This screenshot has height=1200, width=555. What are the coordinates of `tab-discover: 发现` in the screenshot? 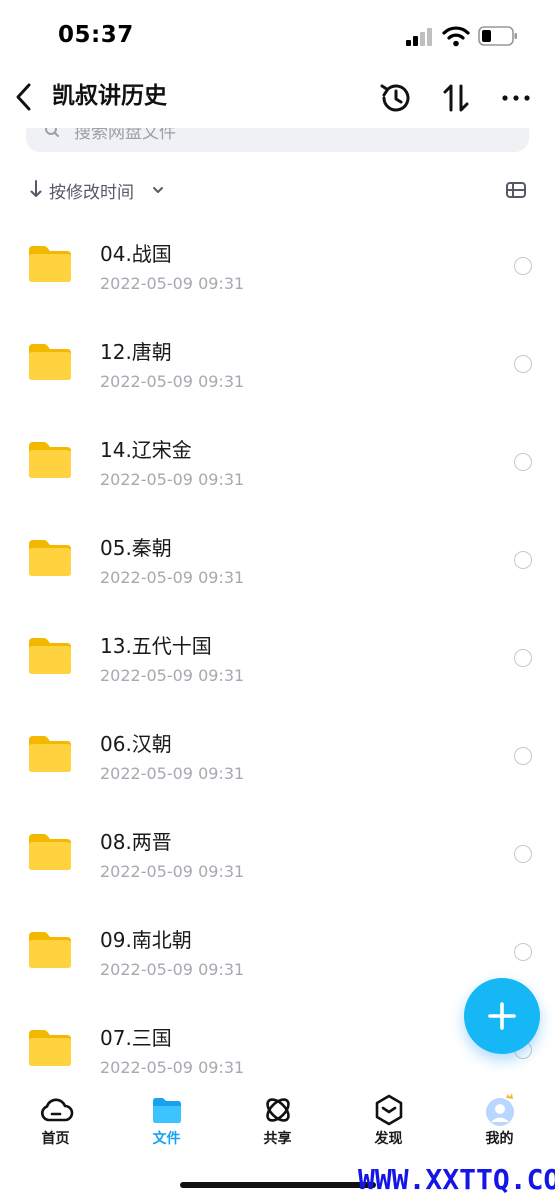 It's located at (388, 1120).